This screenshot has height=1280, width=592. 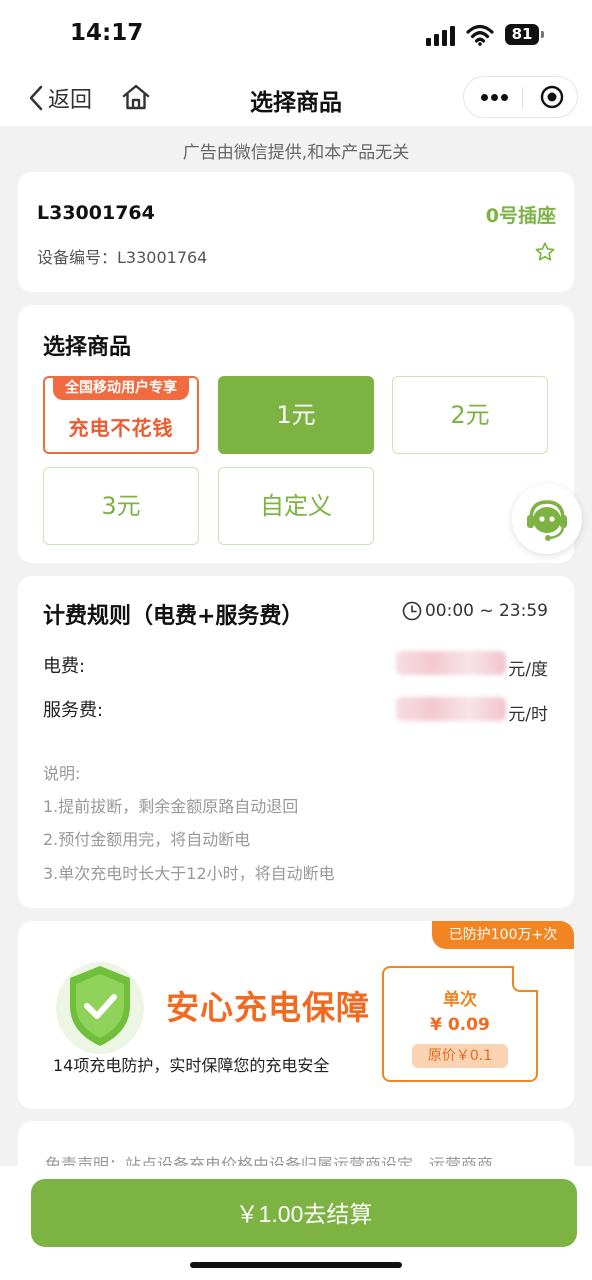 What do you see at coordinates (64, 666) in the screenshot?
I see `electric-fee-label: 电费:` at bounding box center [64, 666].